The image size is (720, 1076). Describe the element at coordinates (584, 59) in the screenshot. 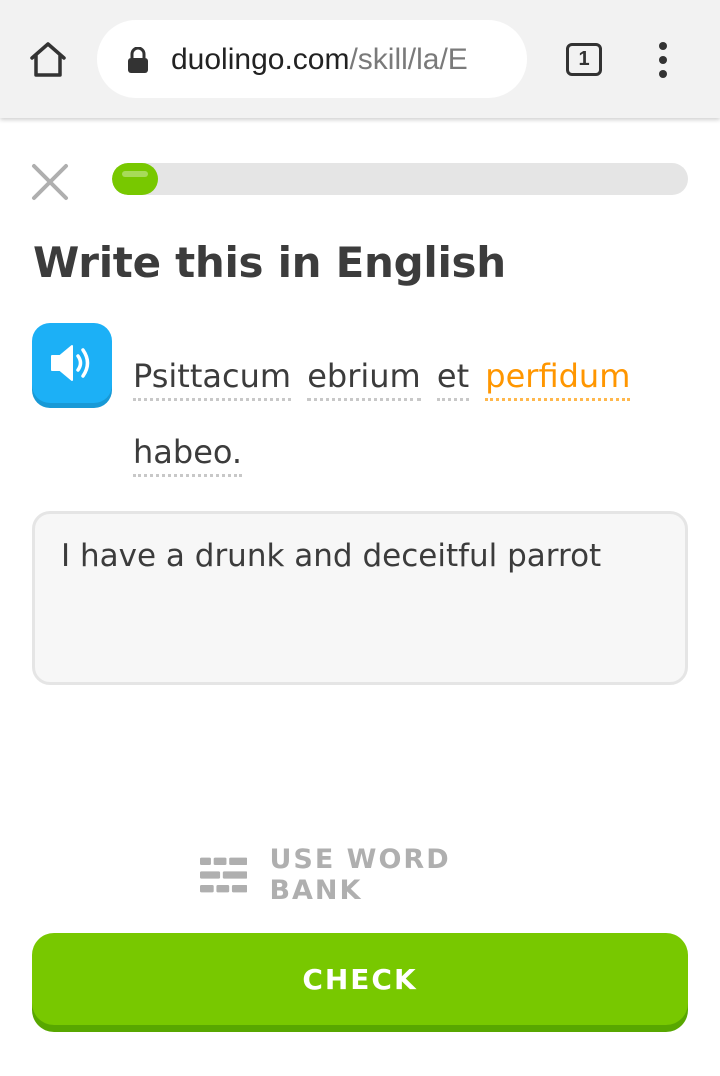

I see `tab-switcher-button: 1` at that location.